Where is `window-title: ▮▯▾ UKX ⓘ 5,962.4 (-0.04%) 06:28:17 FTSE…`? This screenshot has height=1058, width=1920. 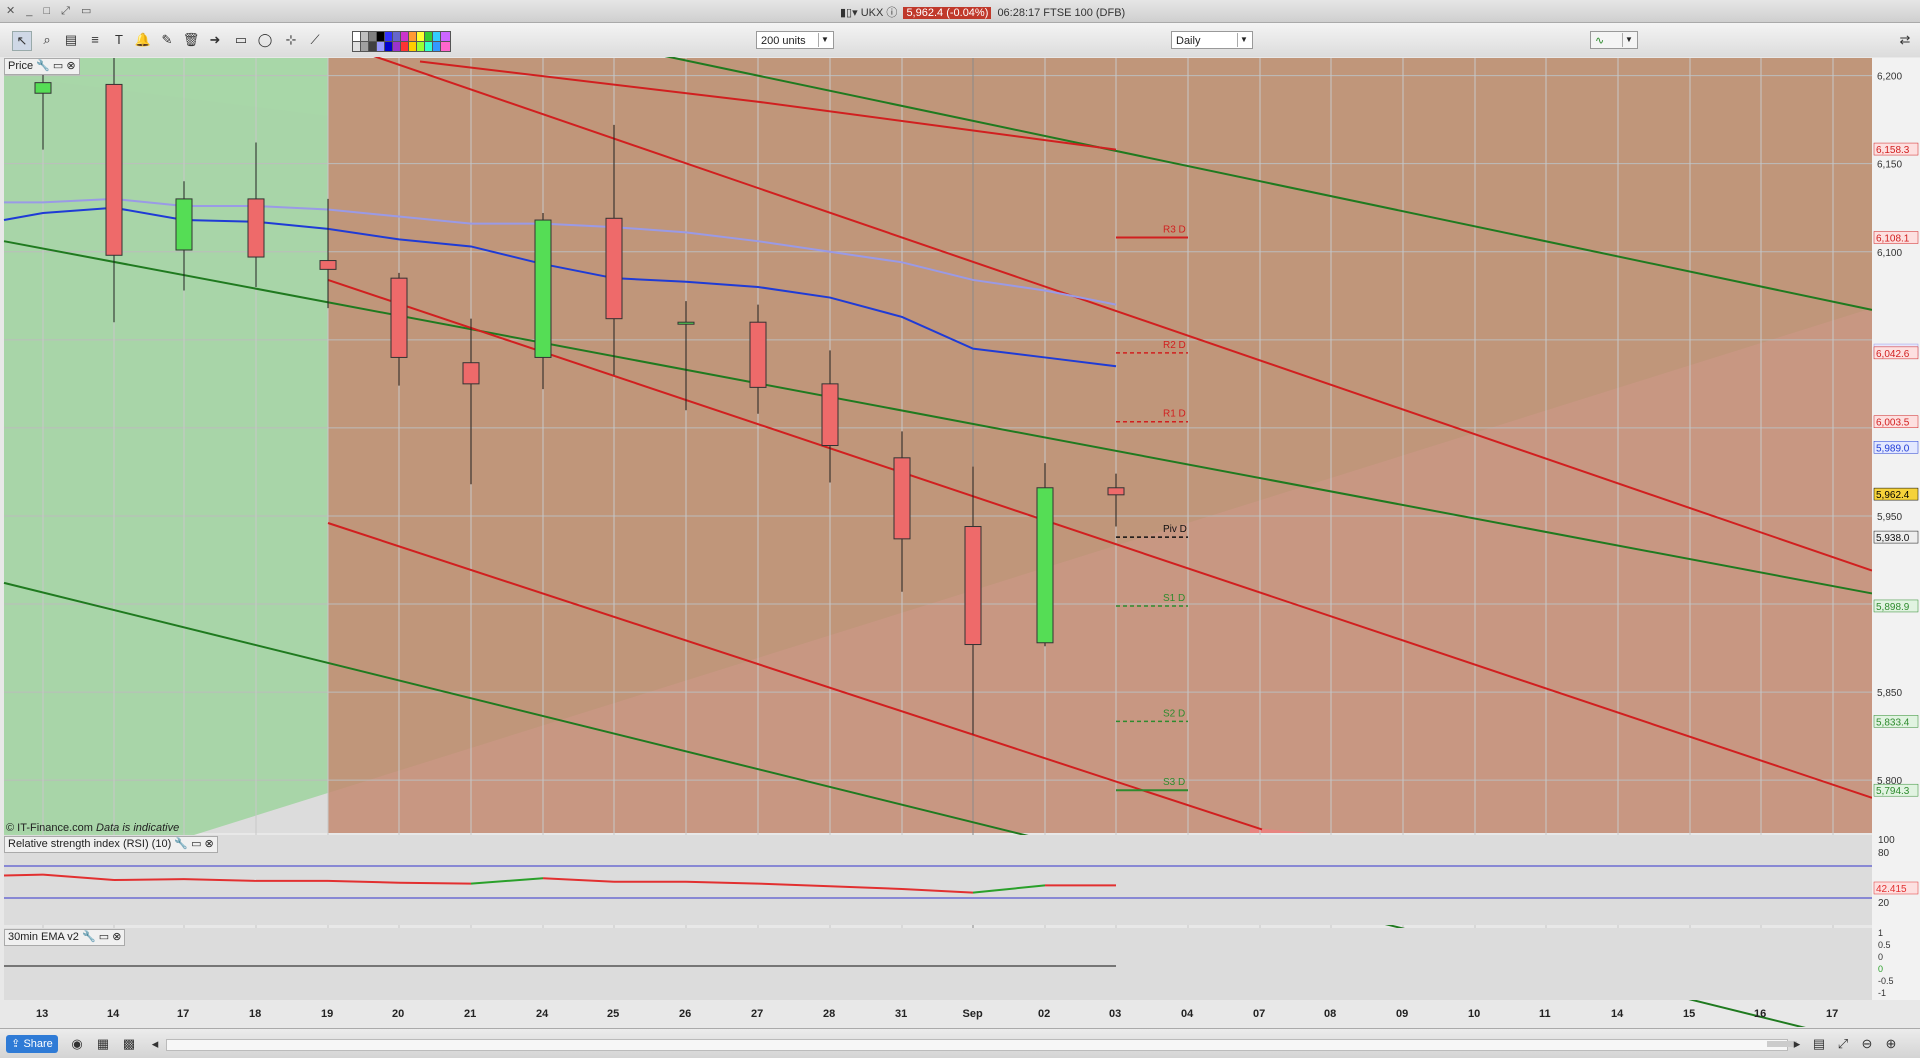 window-title: ▮▯▾ UKX ⓘ 5,962.4 (-0.04%) 06:28:17 FTSE… is located at coordinates (982, 12).